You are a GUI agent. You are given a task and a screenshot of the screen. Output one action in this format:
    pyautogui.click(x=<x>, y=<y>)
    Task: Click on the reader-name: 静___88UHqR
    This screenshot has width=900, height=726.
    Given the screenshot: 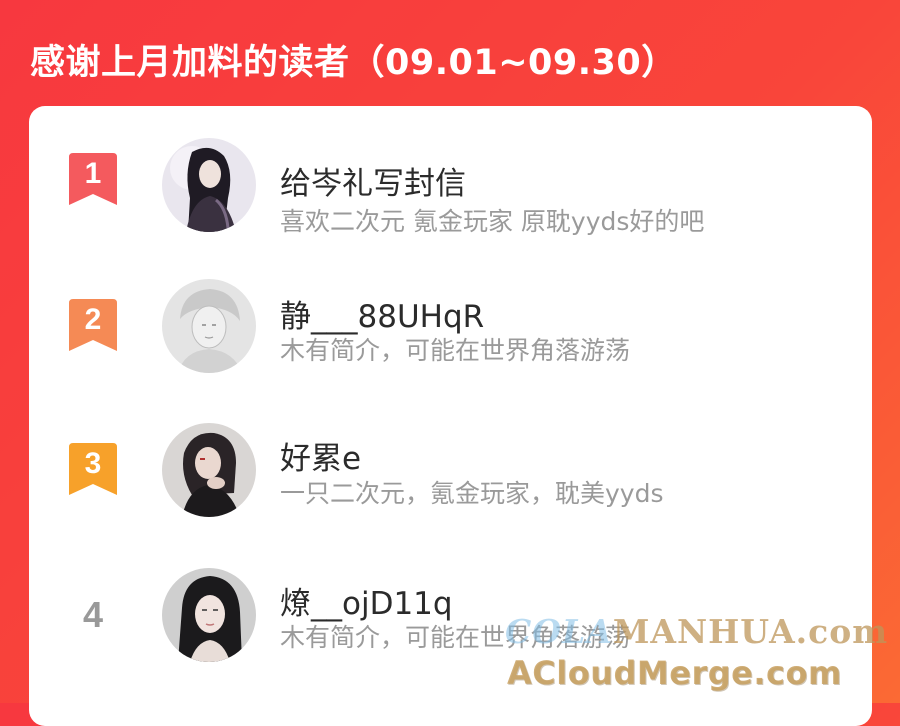 What is the action you would take?
    pyautogui.click(x=382, y=317)
    